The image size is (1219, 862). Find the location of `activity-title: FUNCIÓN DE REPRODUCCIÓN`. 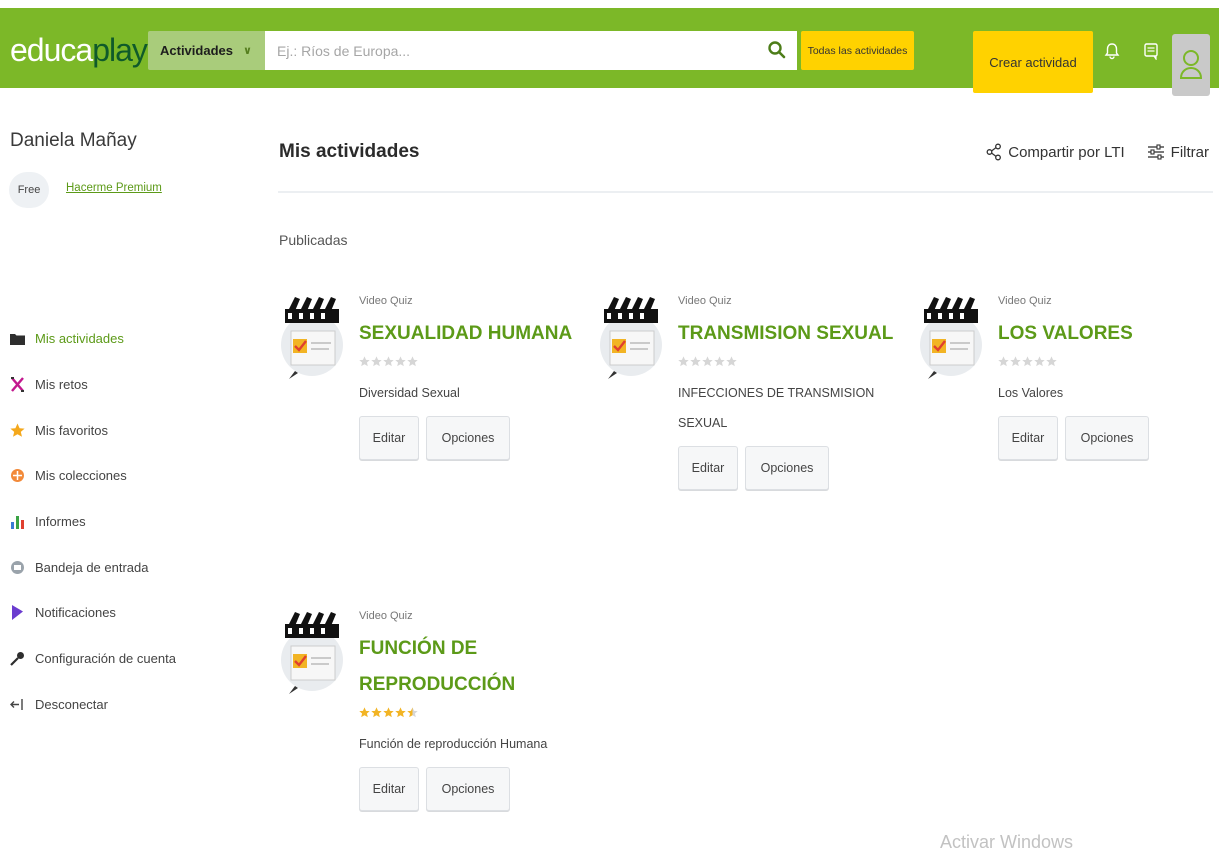

activity-title: FUNCIÓN DE REPRODUCCIÓN is located at coordinates (454, 667).